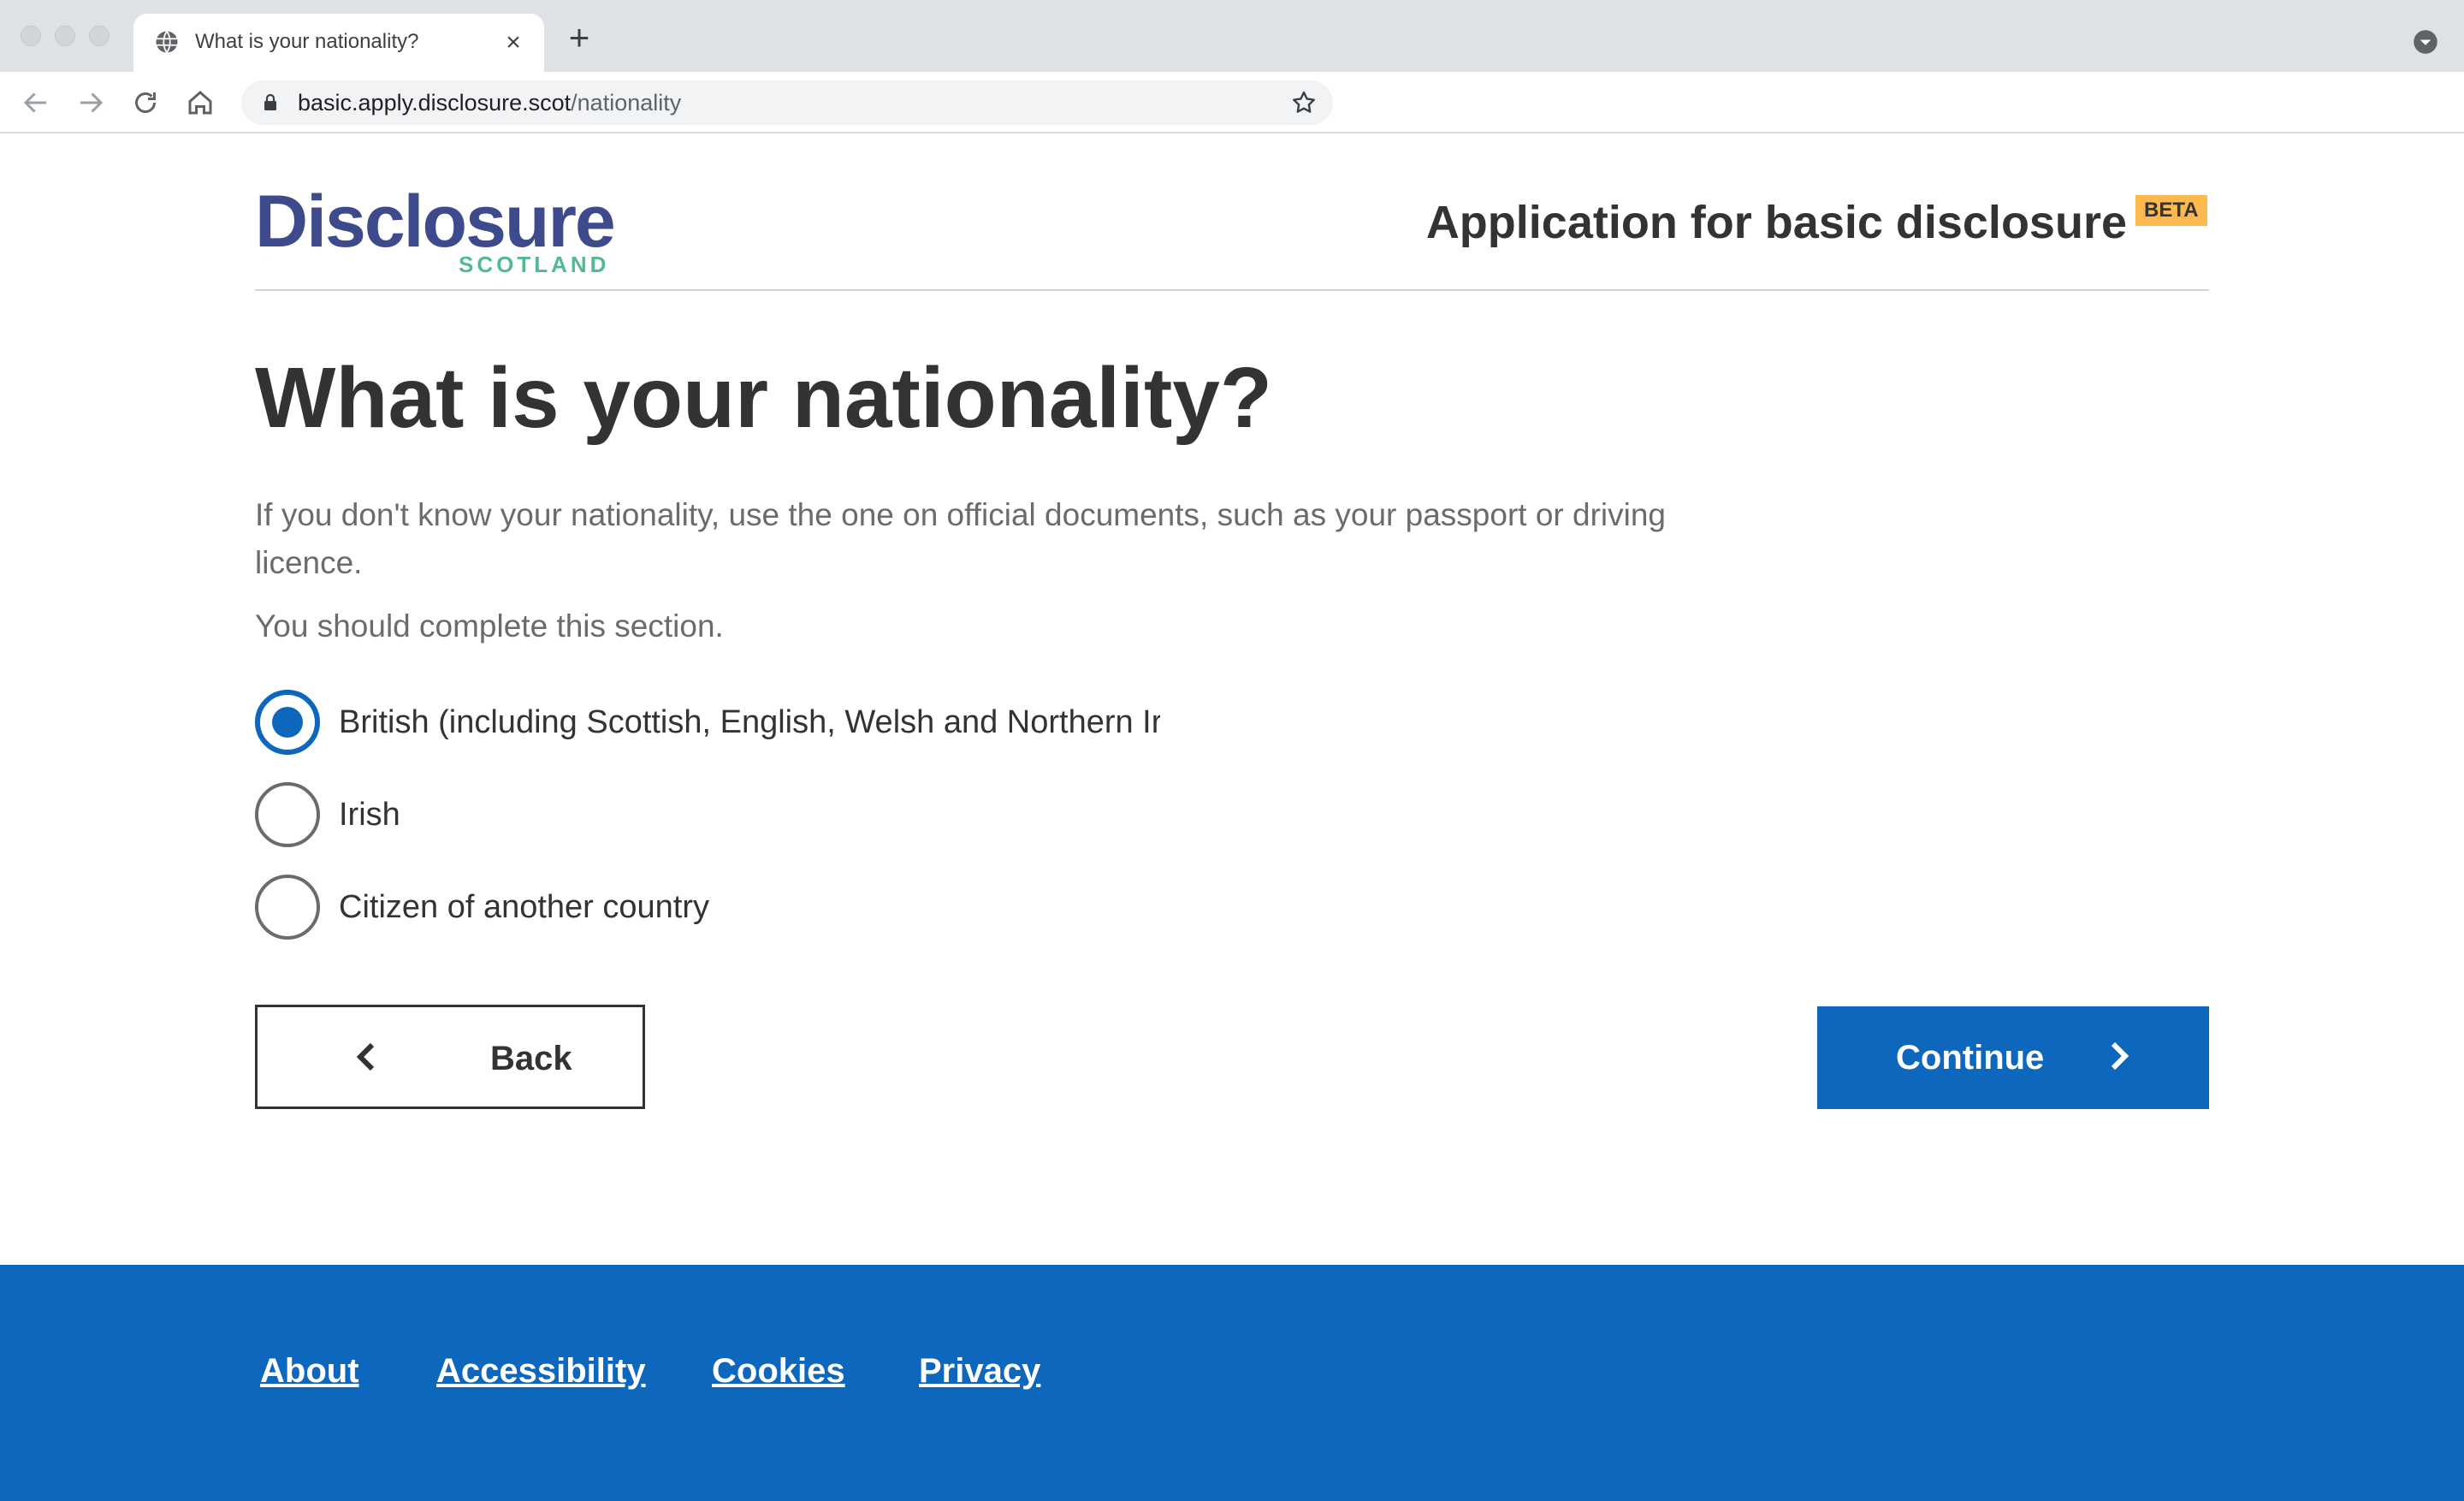 This screenshot has height=1501, width=2464. What do you see at coordinates (200, 102) in the screenshot?
I see `home-icon` at bounding box center [200, 102].